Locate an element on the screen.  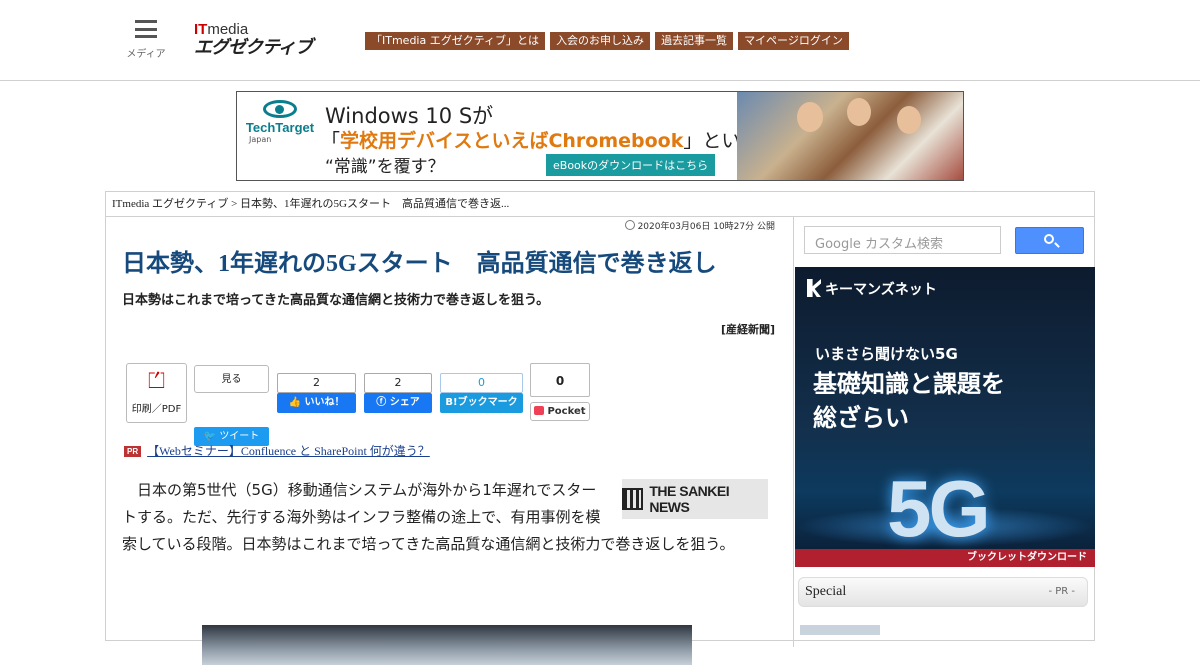
techtarget-sub: Japan is located at coordinates (260, 139).